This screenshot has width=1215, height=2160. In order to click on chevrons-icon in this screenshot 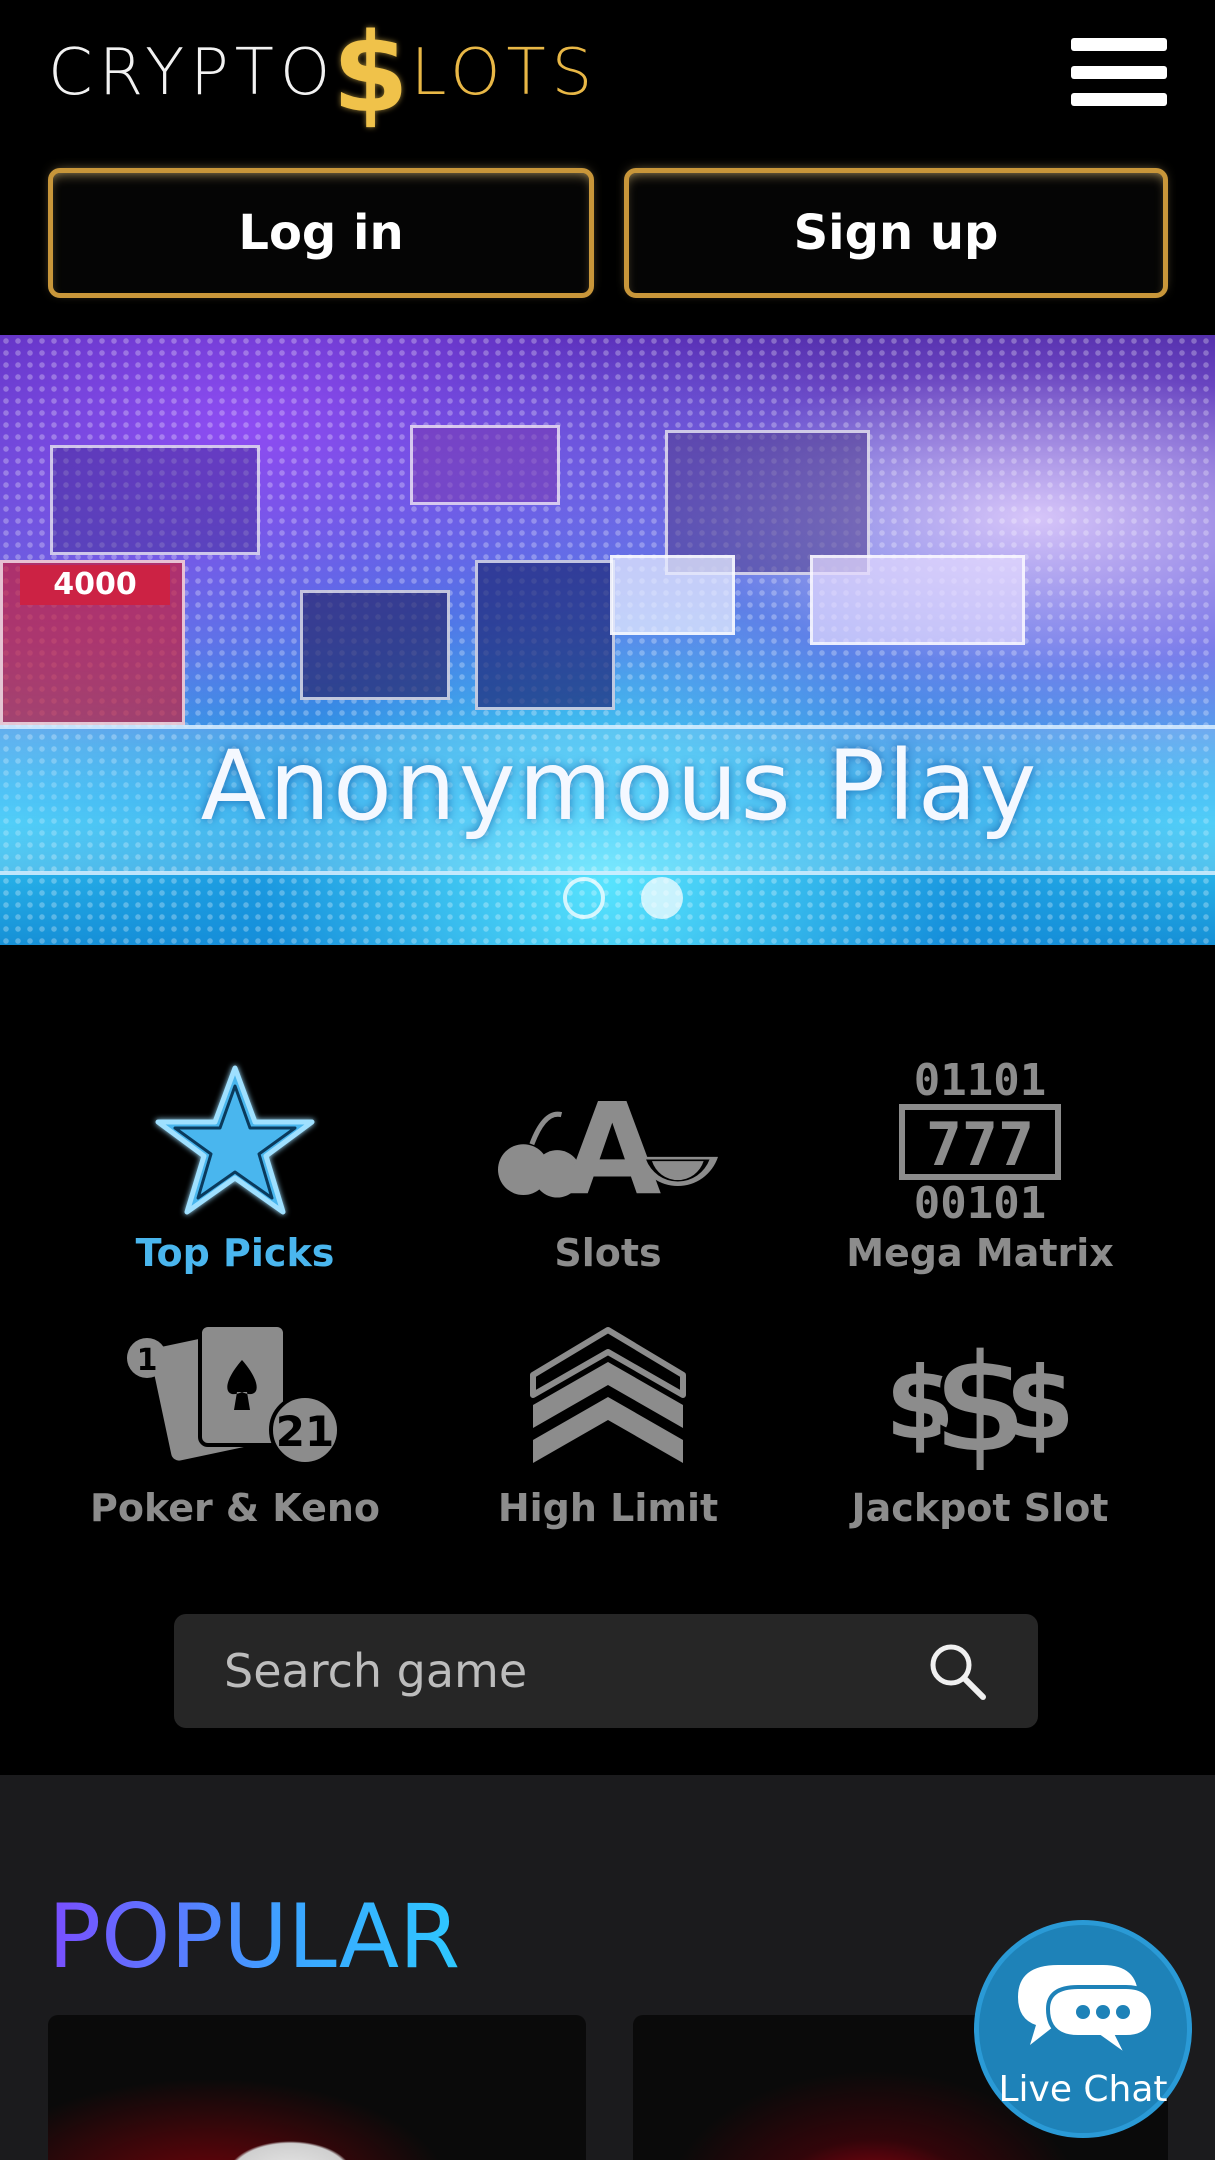, I will do `click(608, 1395)`.